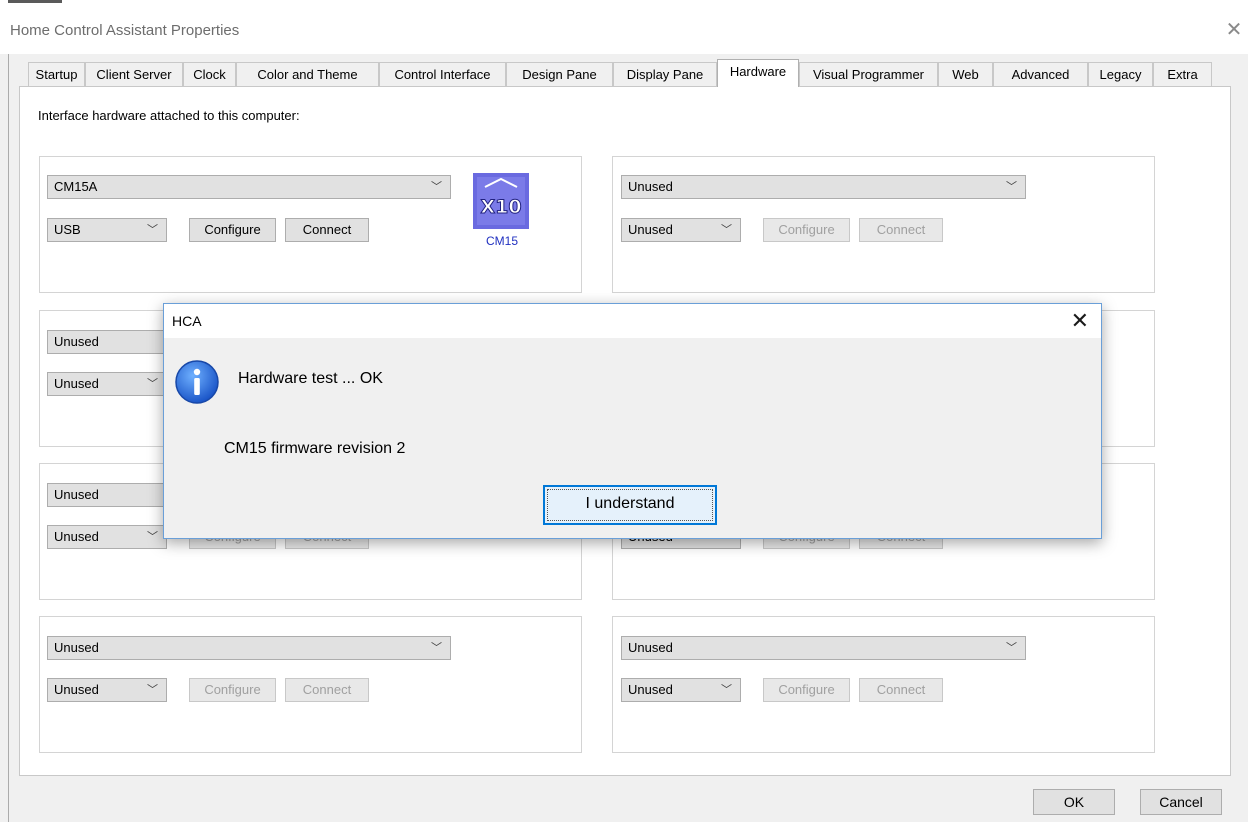 This screenshot has width=1248, height=822. What do you see at coordinates (327, 690) in the screenshot?
I see `connect-button-7: Connect` at bounding box center [327, 690].